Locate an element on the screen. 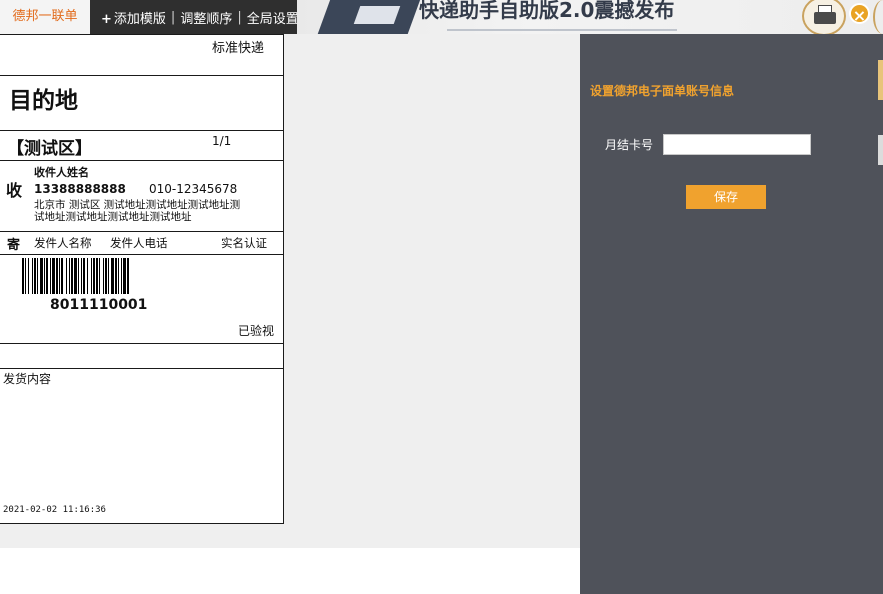  reorder-button: 调整顺序 is located at coordinates (206, 17).